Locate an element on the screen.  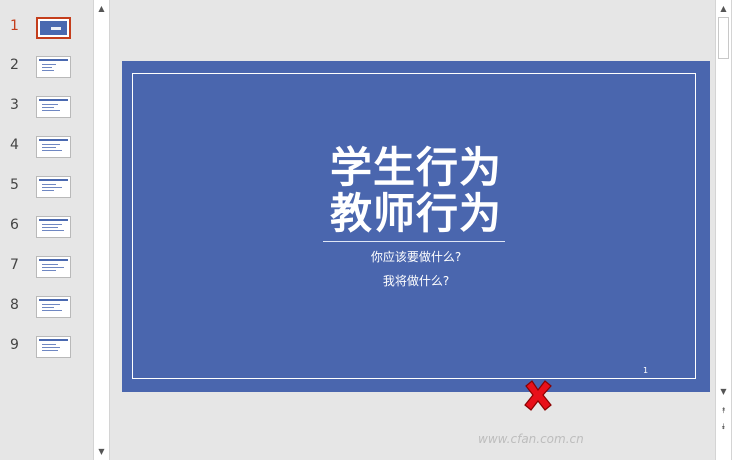
previous-slide-icon: ⯭ is located at coordinates (723, 410).